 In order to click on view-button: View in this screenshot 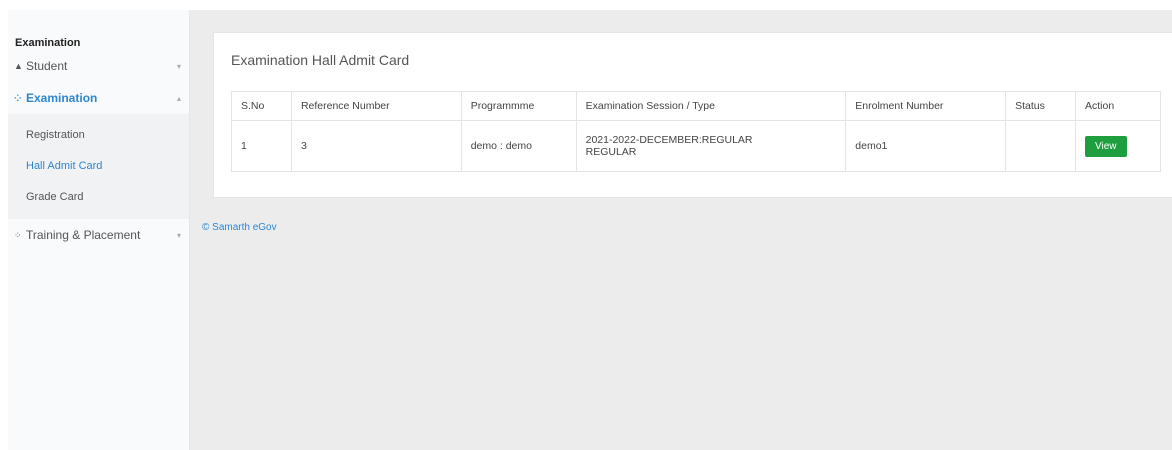, I will do `click(1106, 146)`.